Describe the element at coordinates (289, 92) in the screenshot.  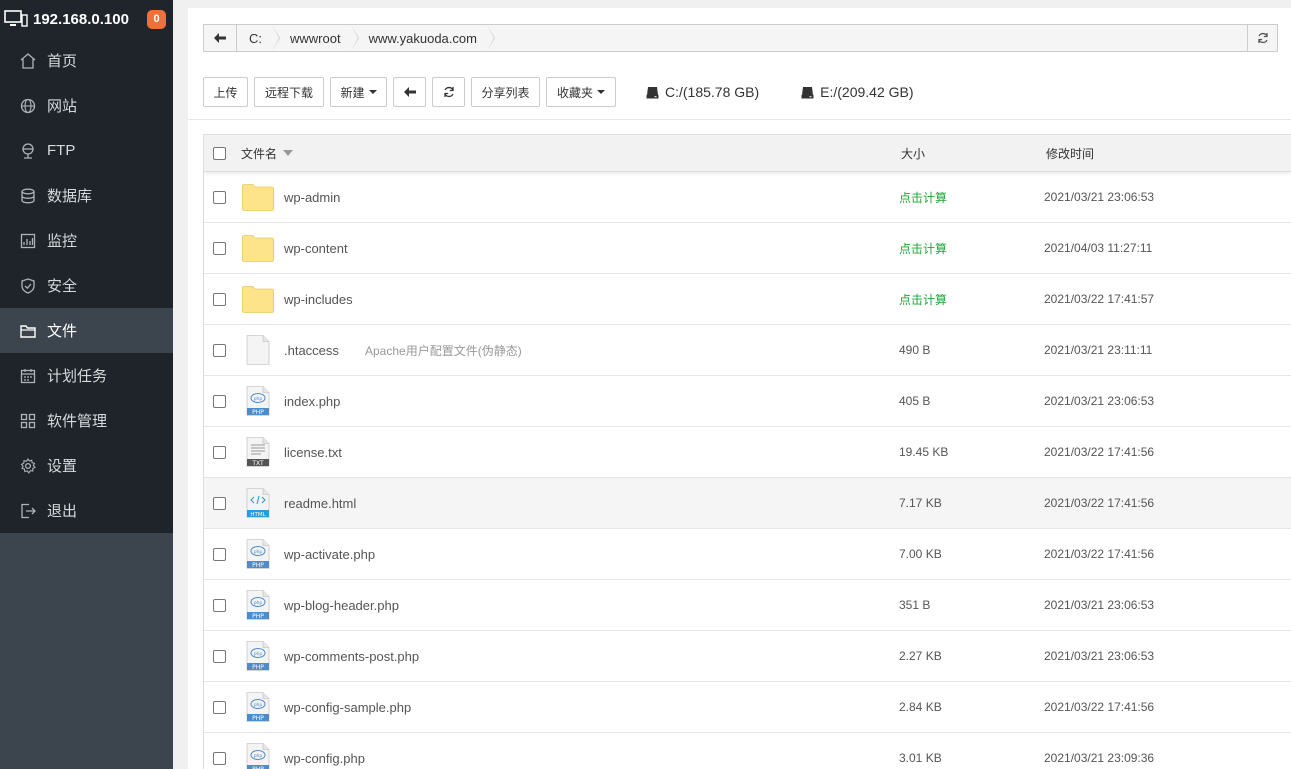
I see `remote-download-button: 远程下载` at that location.